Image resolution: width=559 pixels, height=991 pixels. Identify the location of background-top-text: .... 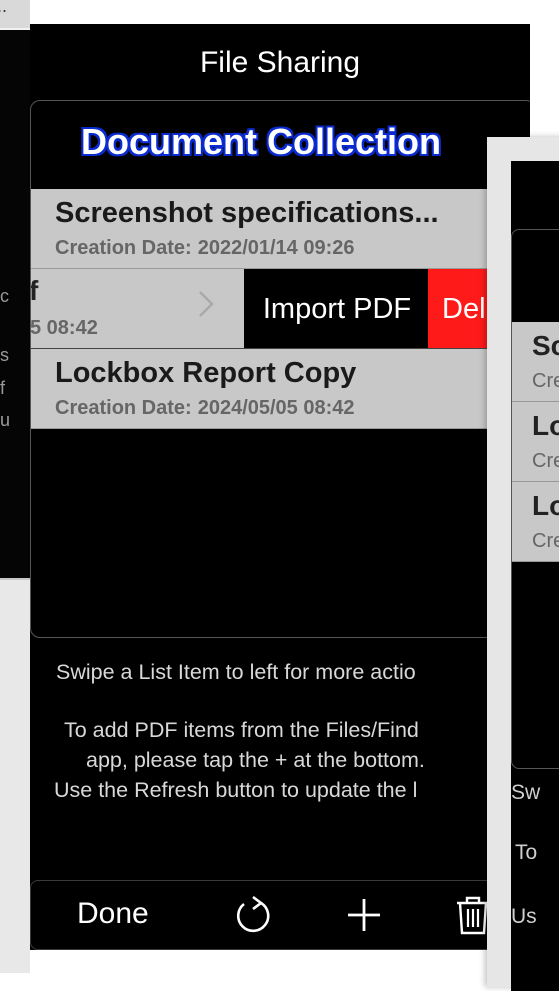
(4, 8).